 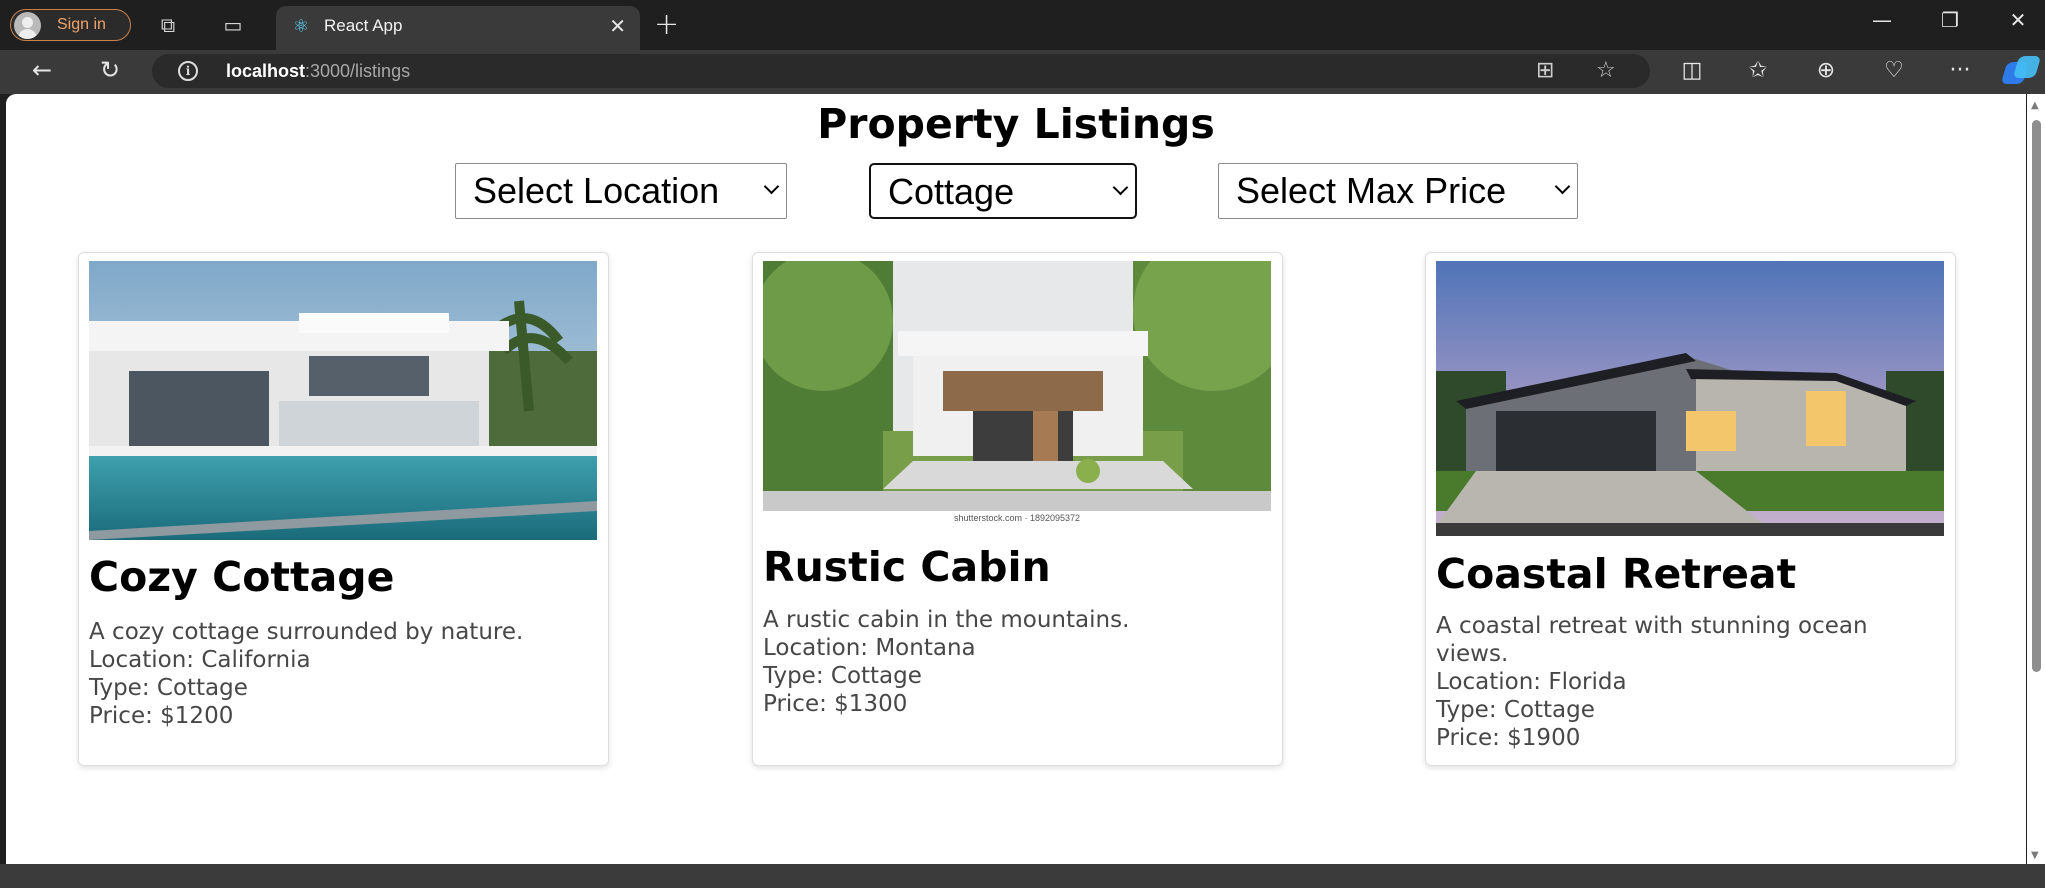 I want to click on tab-actions-icon: ▭, so click(x=233, y=25).